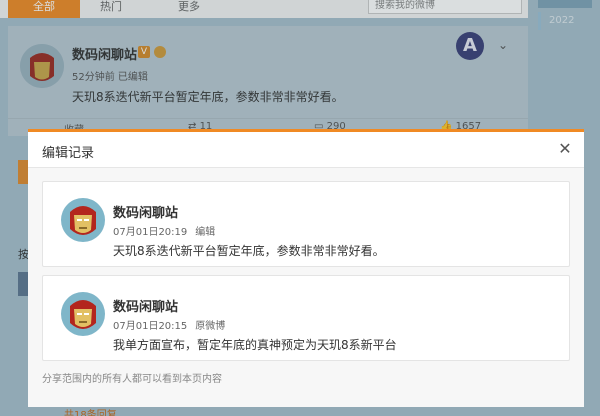  I want to click on record-time: 07月01日20:15, so click(150, 326).